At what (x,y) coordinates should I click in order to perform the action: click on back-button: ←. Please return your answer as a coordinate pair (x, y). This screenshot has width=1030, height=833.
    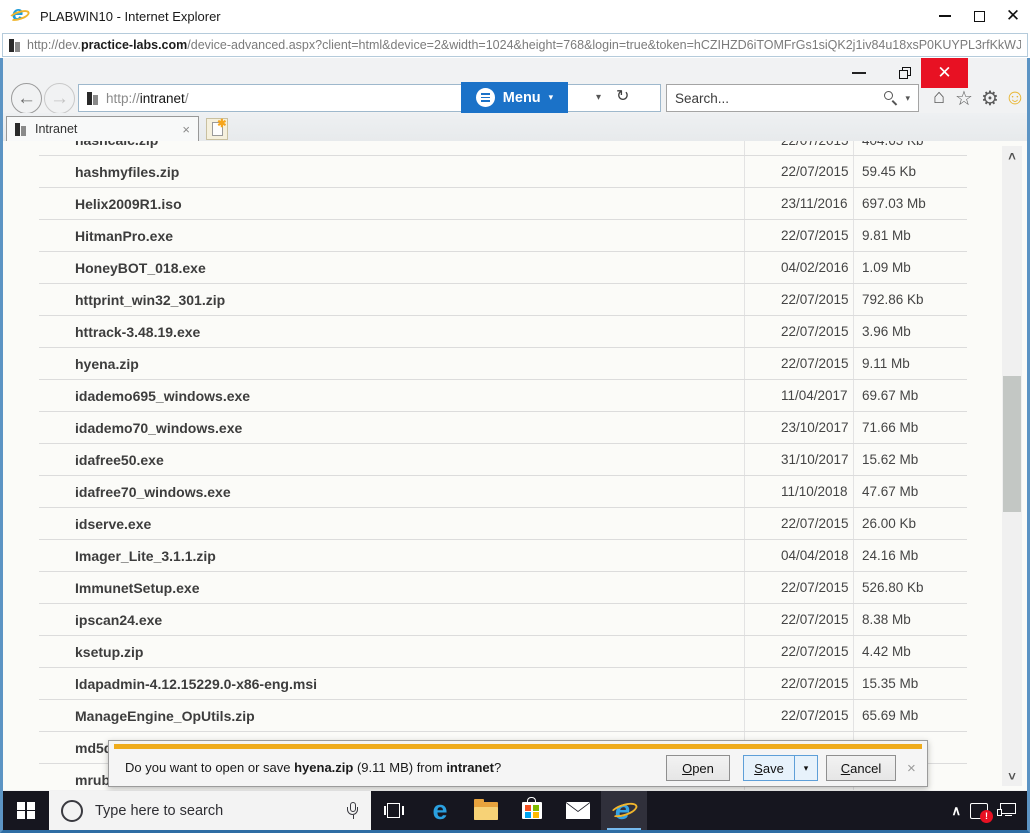
    Looking at the image, I should click on (26, 98).